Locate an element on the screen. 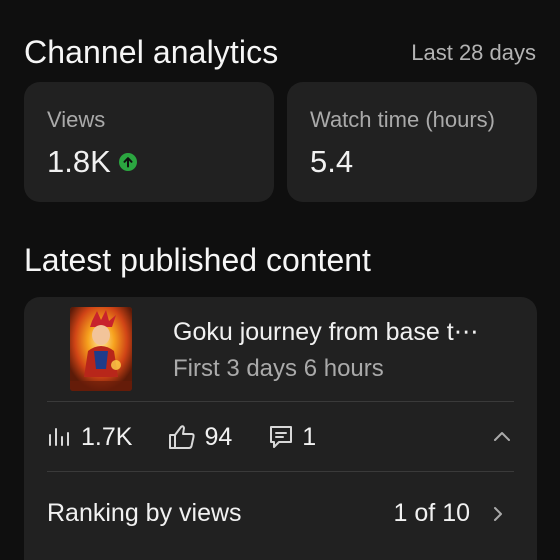 The width and height of the screenshot is (560, 560). watch-time-card: Watch time (hours) 5.4 is located at coordinates (412, 142).